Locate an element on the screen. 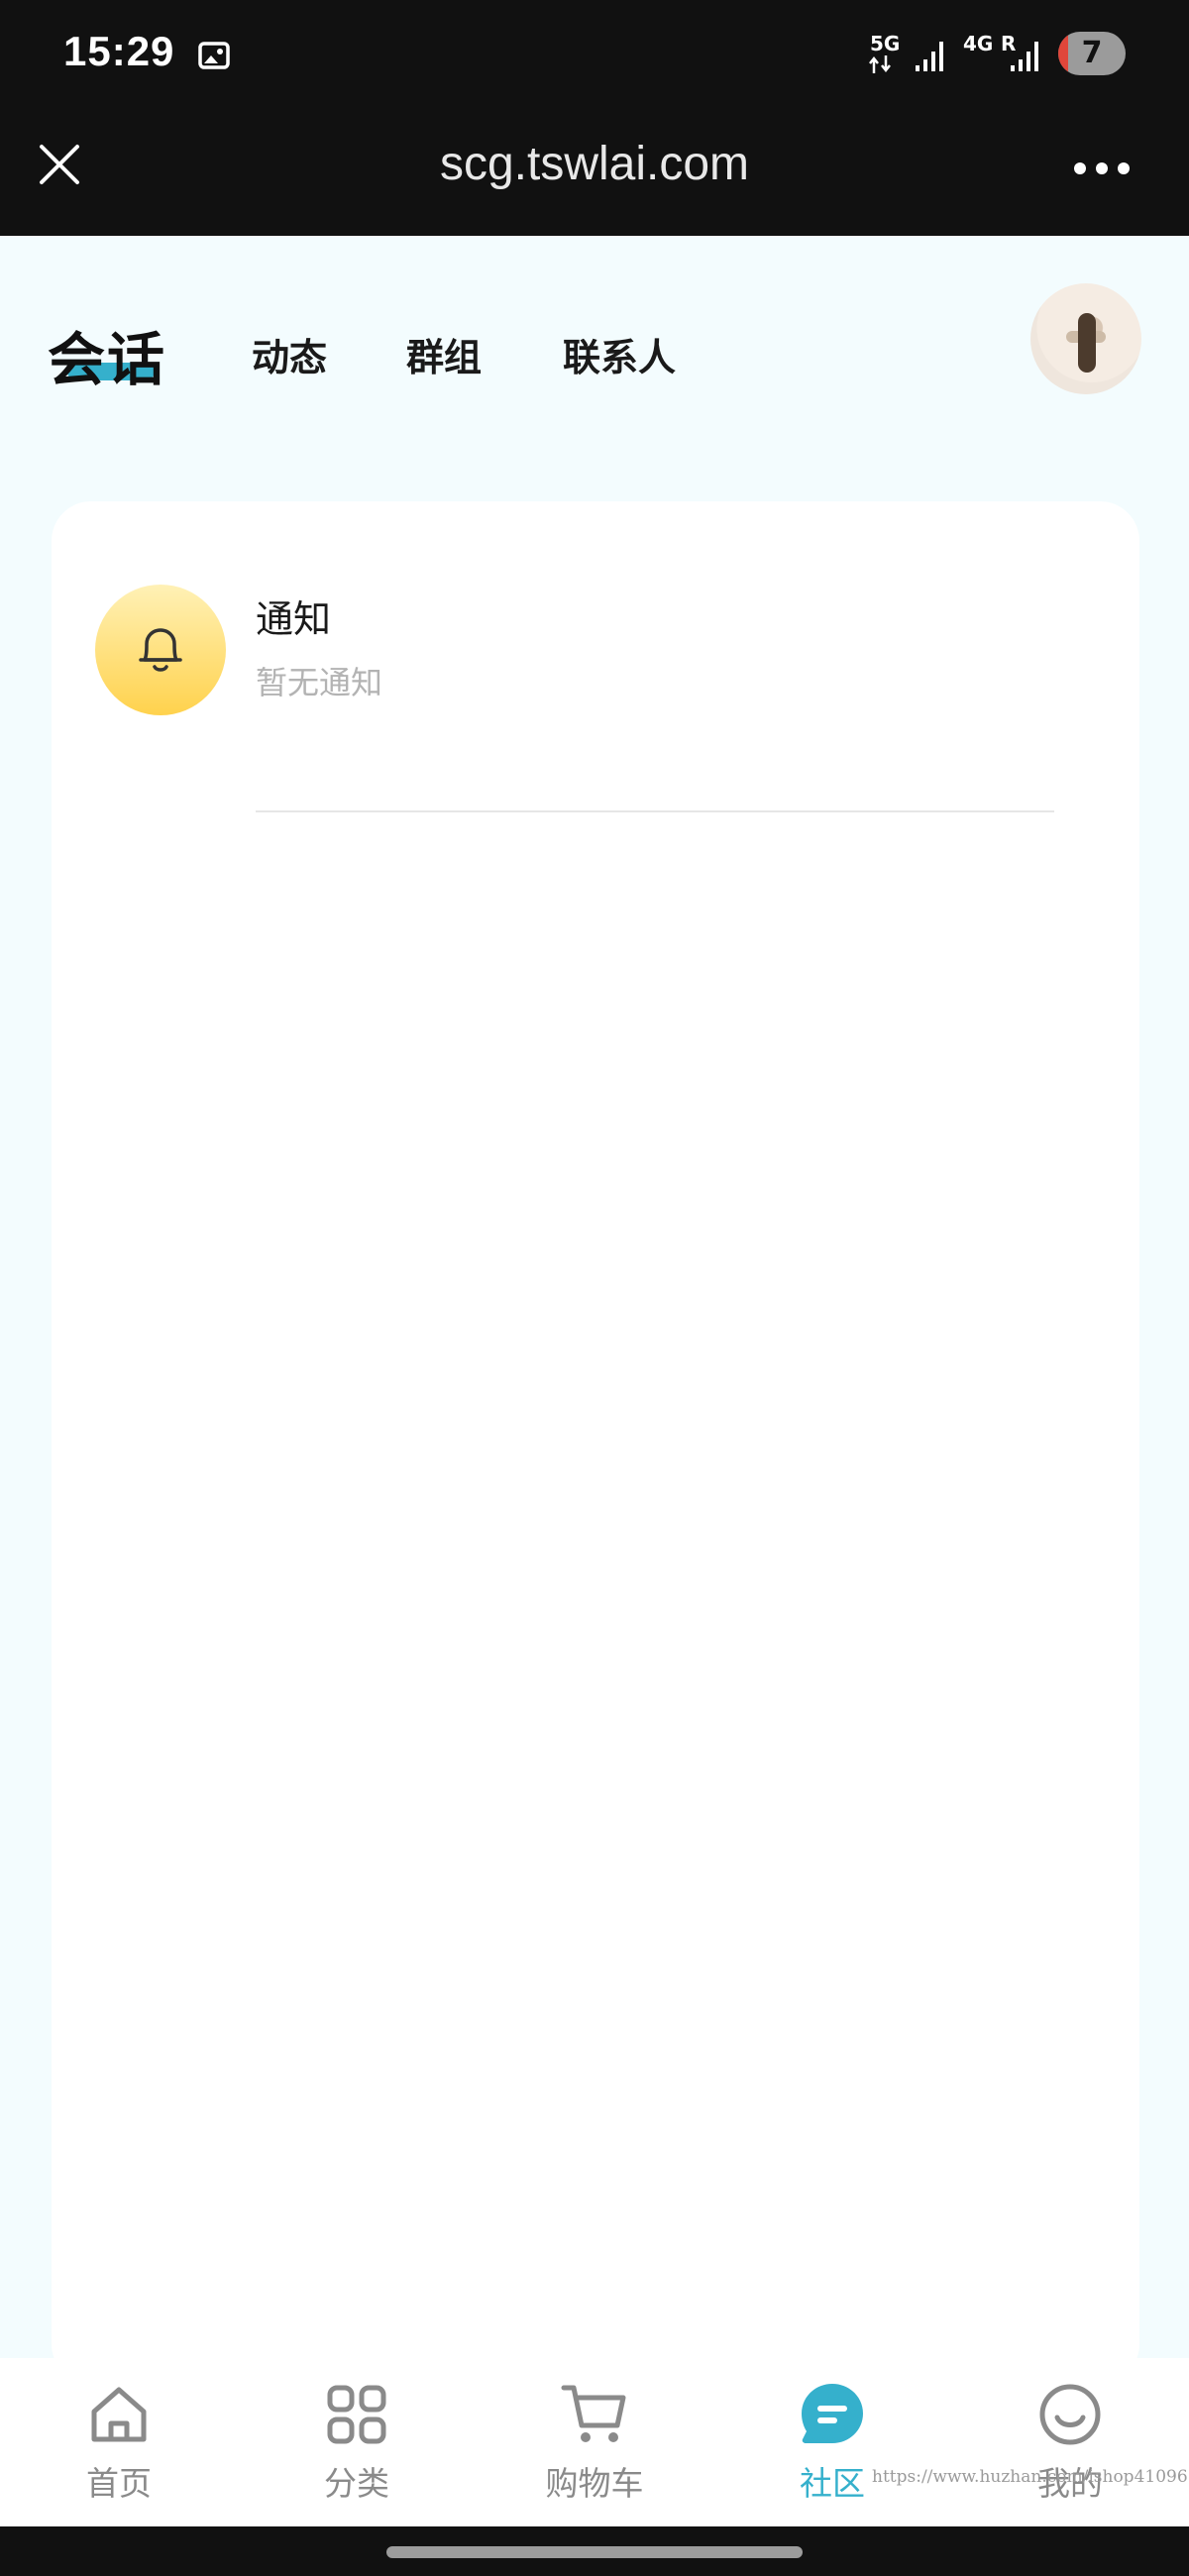  grid-icon is located at coordinates (356, 2414).